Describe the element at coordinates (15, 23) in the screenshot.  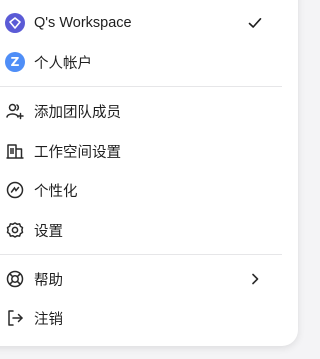
I see `workspace-diamond-icon` at that location.